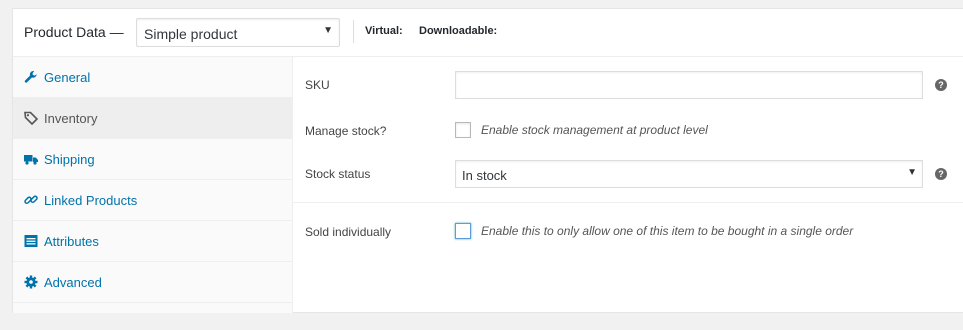 The height and width of the screenshot is (330, 963). What do you see at coordinates (191, 34) in the screenshot?
I see `product-type-value: Simple product` at bounding box center [191, 34].